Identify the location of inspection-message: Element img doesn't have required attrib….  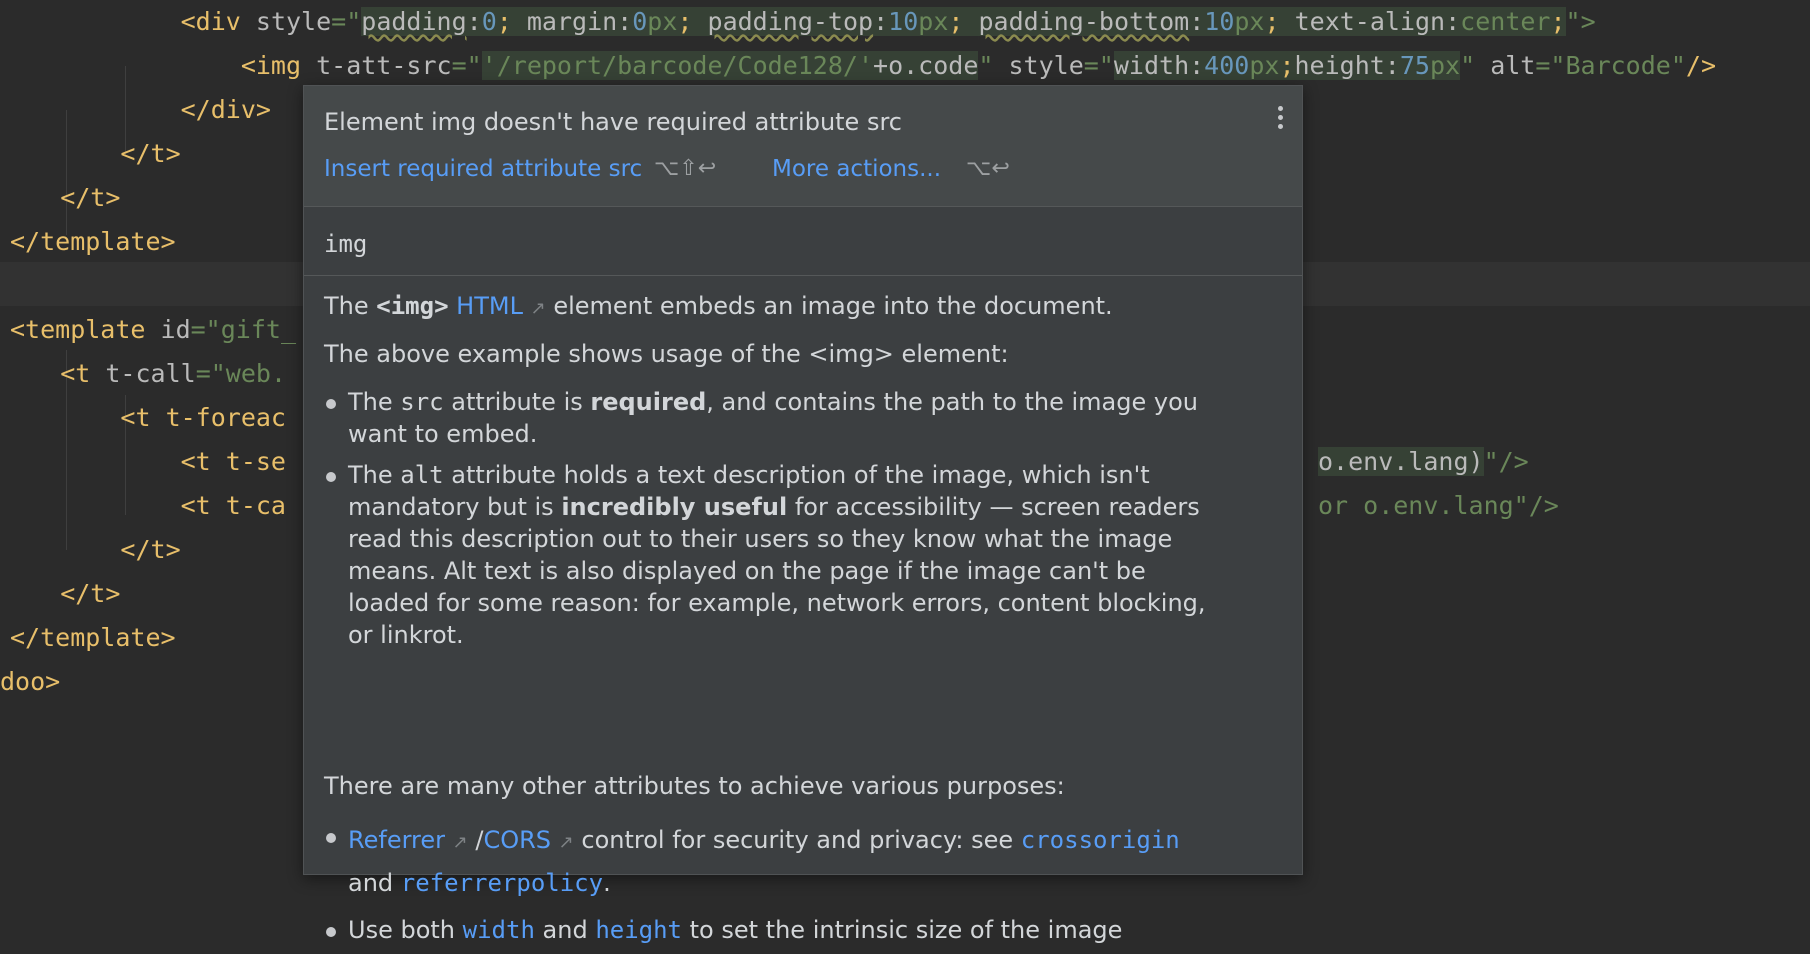
(613, 122).